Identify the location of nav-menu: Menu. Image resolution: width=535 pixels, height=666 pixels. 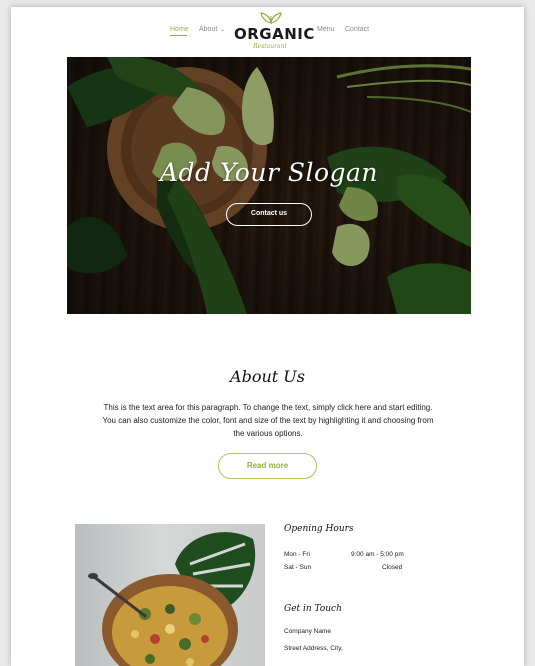
(326, 29).